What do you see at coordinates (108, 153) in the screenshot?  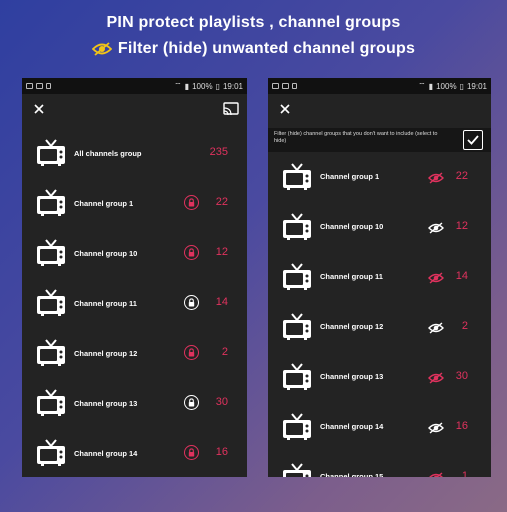 I see `channel-group-label: All channels group` at bounding box center [108, 153].